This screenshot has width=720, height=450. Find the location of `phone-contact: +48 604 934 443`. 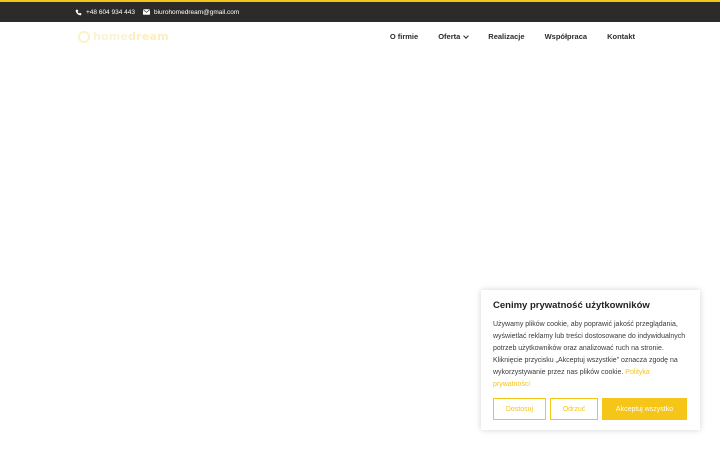

phone-contact: +48 604 934 443 is located at coordinates (105, 12).